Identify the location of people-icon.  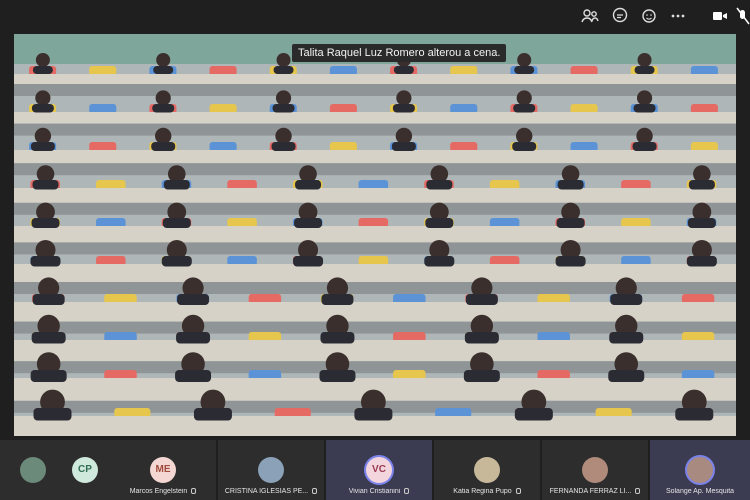
(590, 16).